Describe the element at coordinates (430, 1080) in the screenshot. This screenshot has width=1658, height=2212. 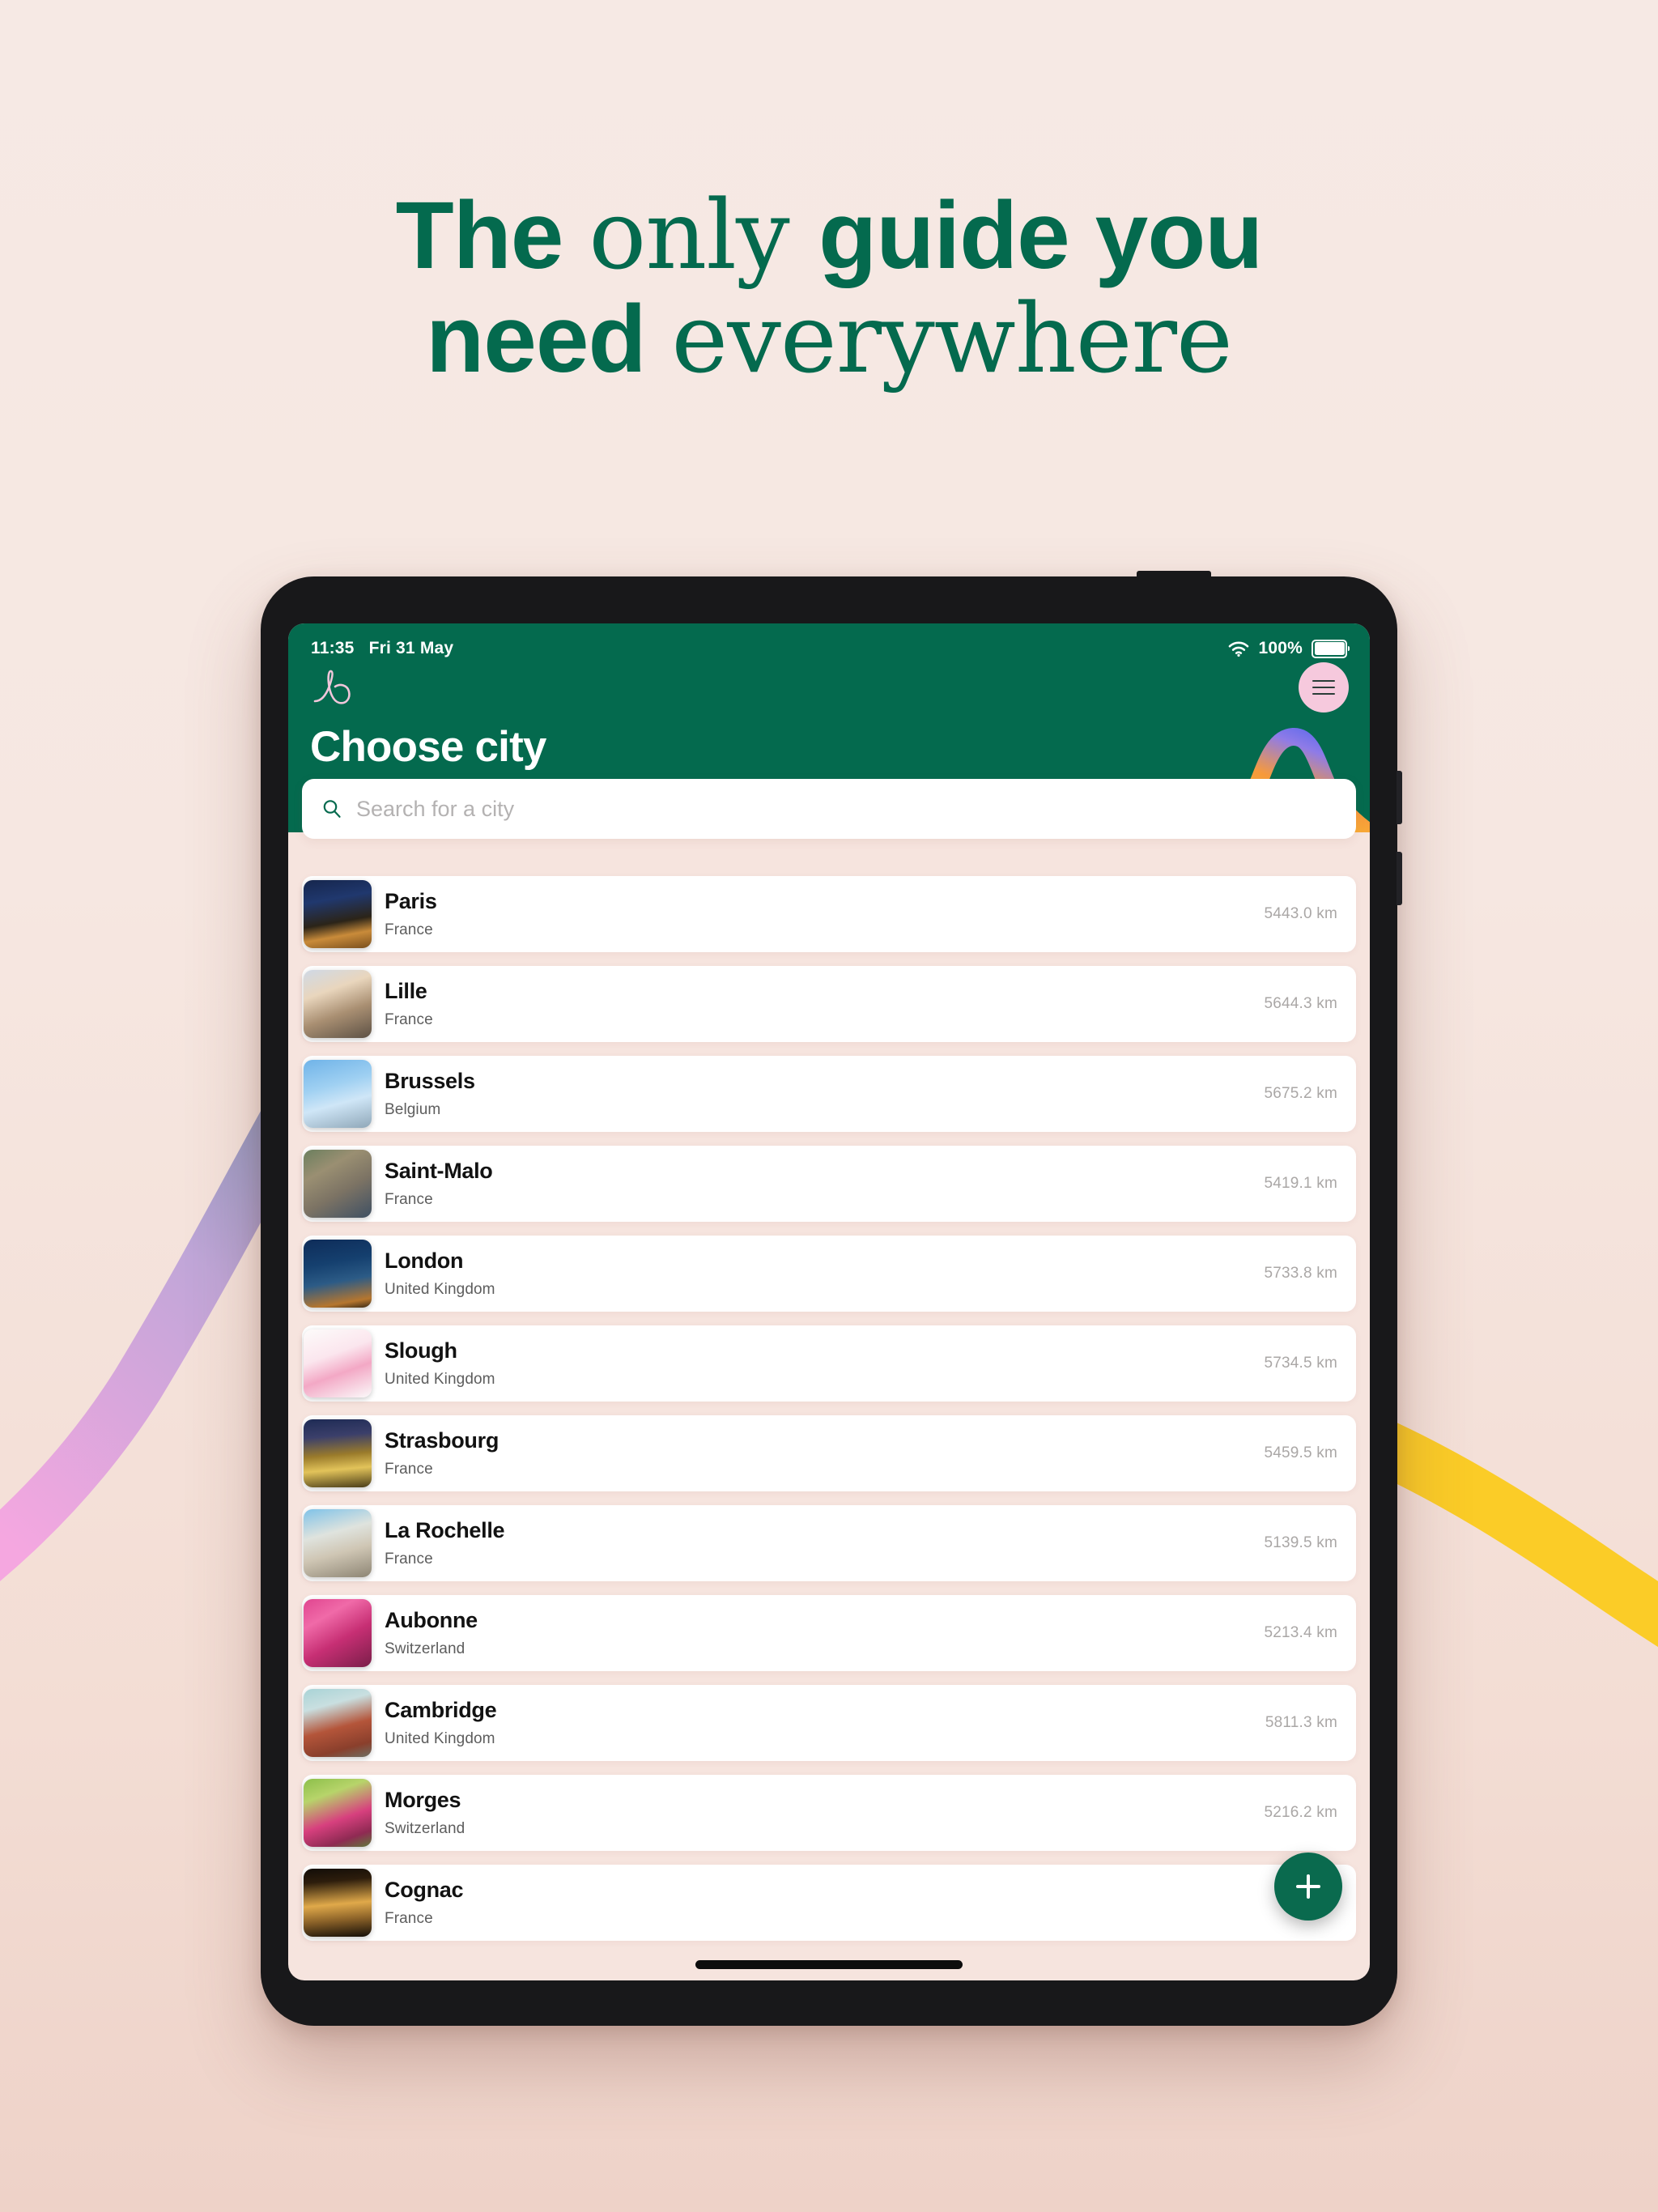
I see `city-name: Brussels` at that location.